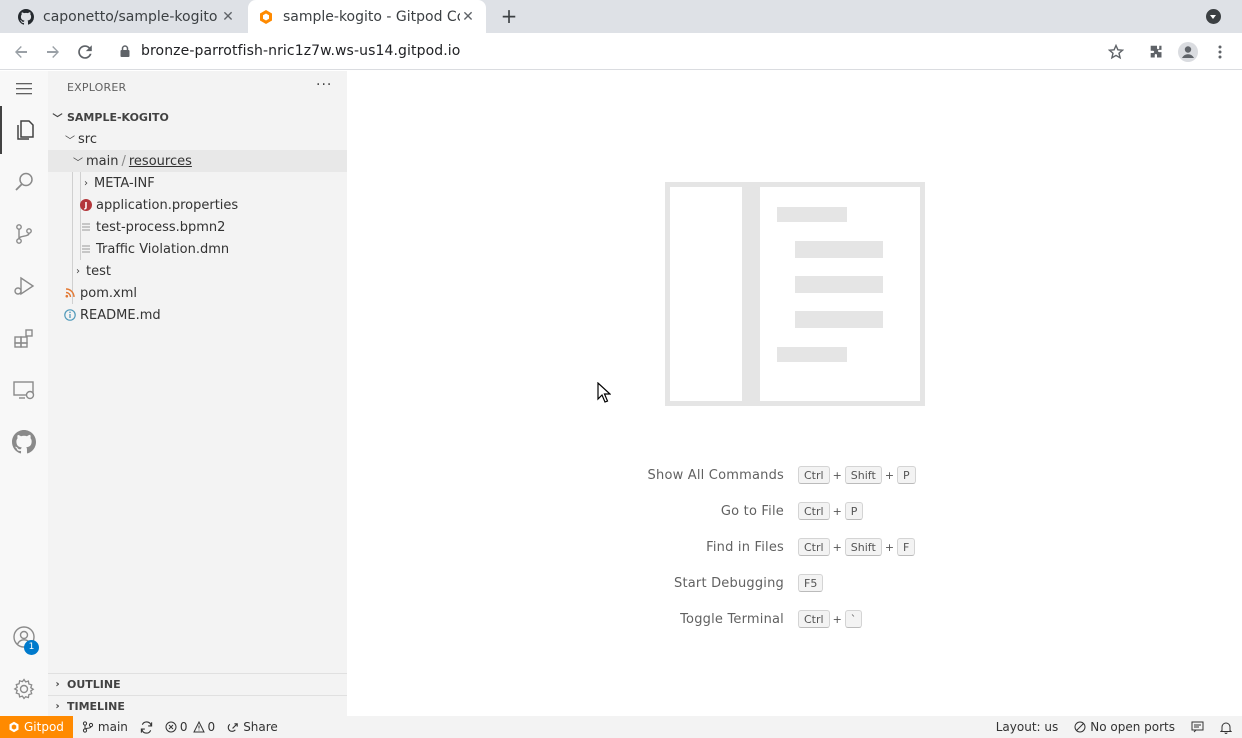  What do you see at coordinates (906, 475) in the screenshot?
I see `keybinding-key: P` at bounding box center [906, 475].